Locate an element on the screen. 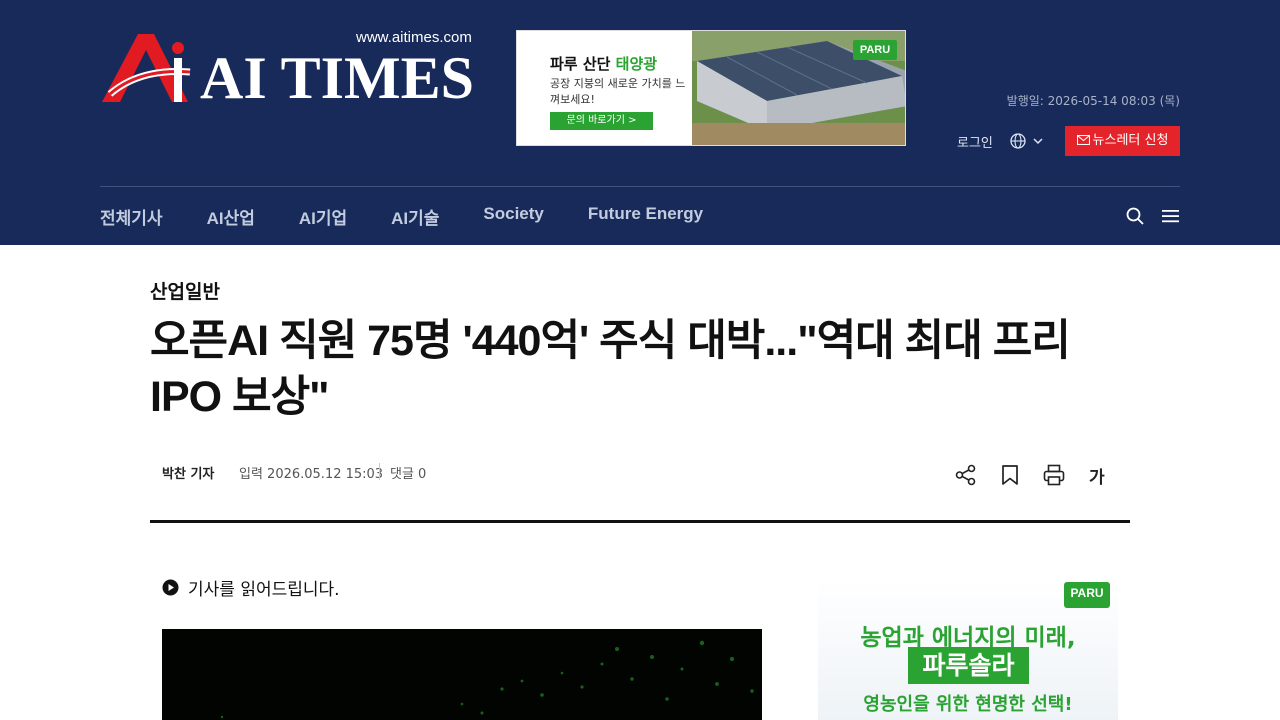  side-ad-line3: 영농인을 위한 현명한 선택! is located at coordinates (968, 704).